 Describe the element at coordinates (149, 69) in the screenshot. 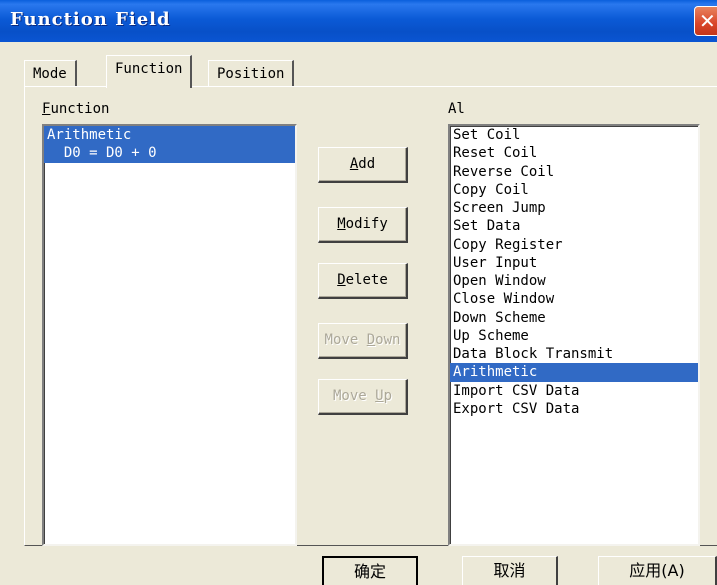

I see `tab-function-label: Function` at that location.